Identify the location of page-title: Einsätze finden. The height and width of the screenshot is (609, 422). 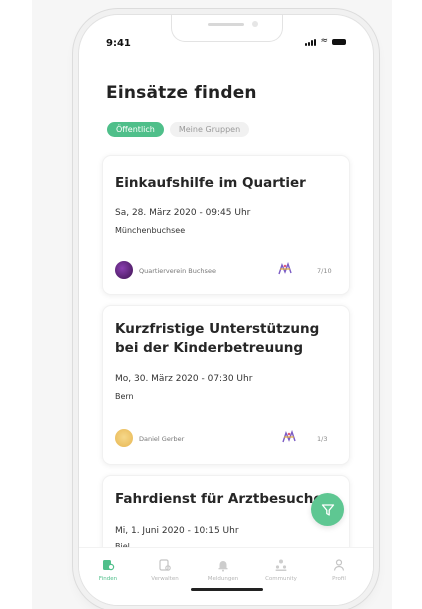
(181, 93).